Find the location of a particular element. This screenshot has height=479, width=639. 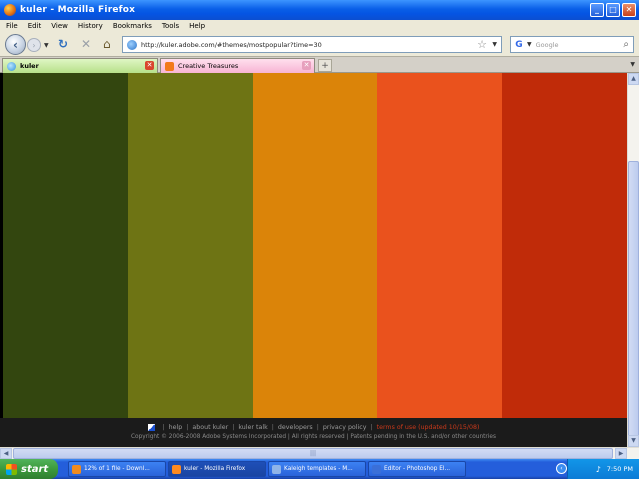

window-title: kuler - Mozilla Firefox is located at coordinates (78, 10).